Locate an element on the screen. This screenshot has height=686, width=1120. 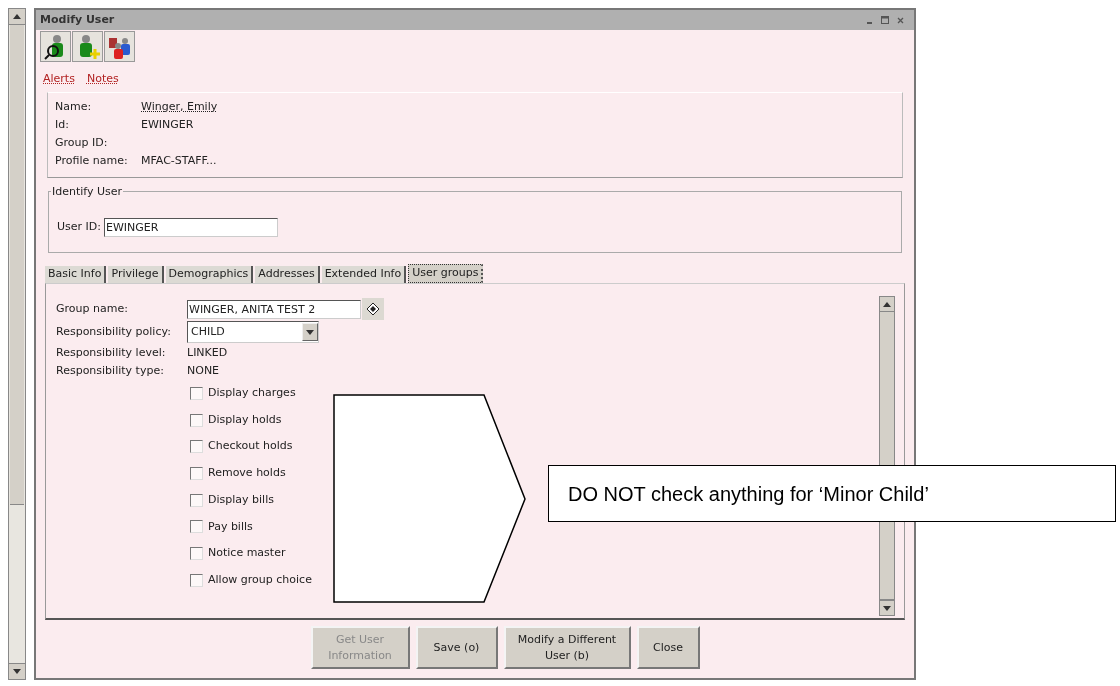
name-link: Winger, Emily is located at coordinates (179, 107).